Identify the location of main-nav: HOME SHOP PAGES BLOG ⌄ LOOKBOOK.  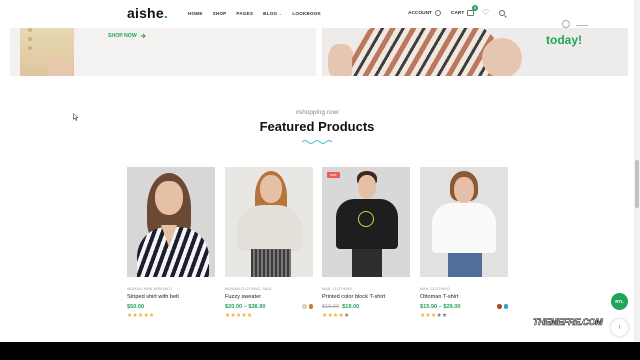
(259, 13).